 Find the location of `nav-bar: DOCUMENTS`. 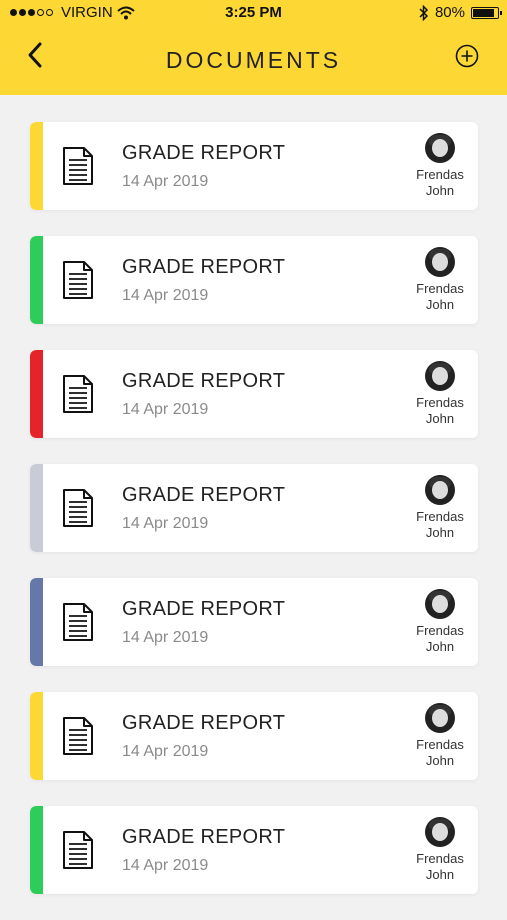

nav-bar: DOCUMENTS is located at coordinates (253, 60).